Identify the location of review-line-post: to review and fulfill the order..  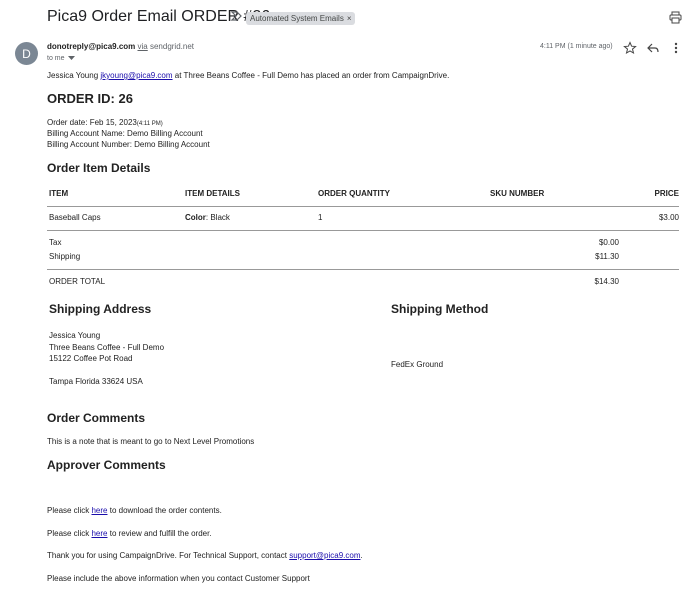
(160, 533).